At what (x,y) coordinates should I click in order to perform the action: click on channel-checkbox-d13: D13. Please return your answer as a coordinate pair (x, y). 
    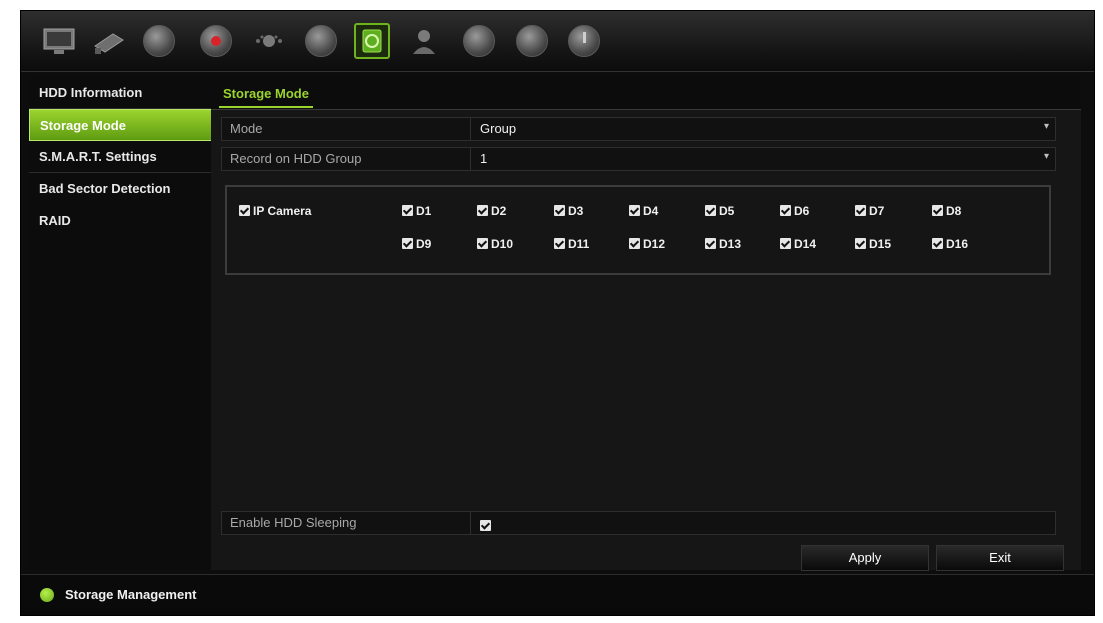
    Looking at the image, I should click on (723, 244).